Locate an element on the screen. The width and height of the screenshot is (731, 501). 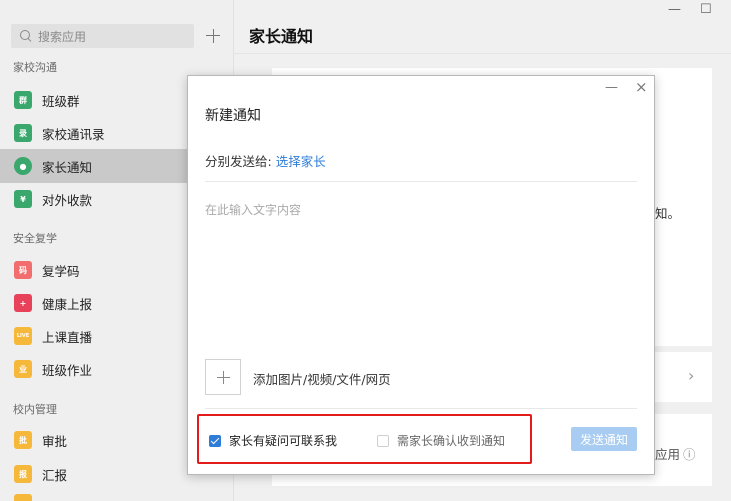
chevron-right-icon: › is located at coordinates (691, 375).